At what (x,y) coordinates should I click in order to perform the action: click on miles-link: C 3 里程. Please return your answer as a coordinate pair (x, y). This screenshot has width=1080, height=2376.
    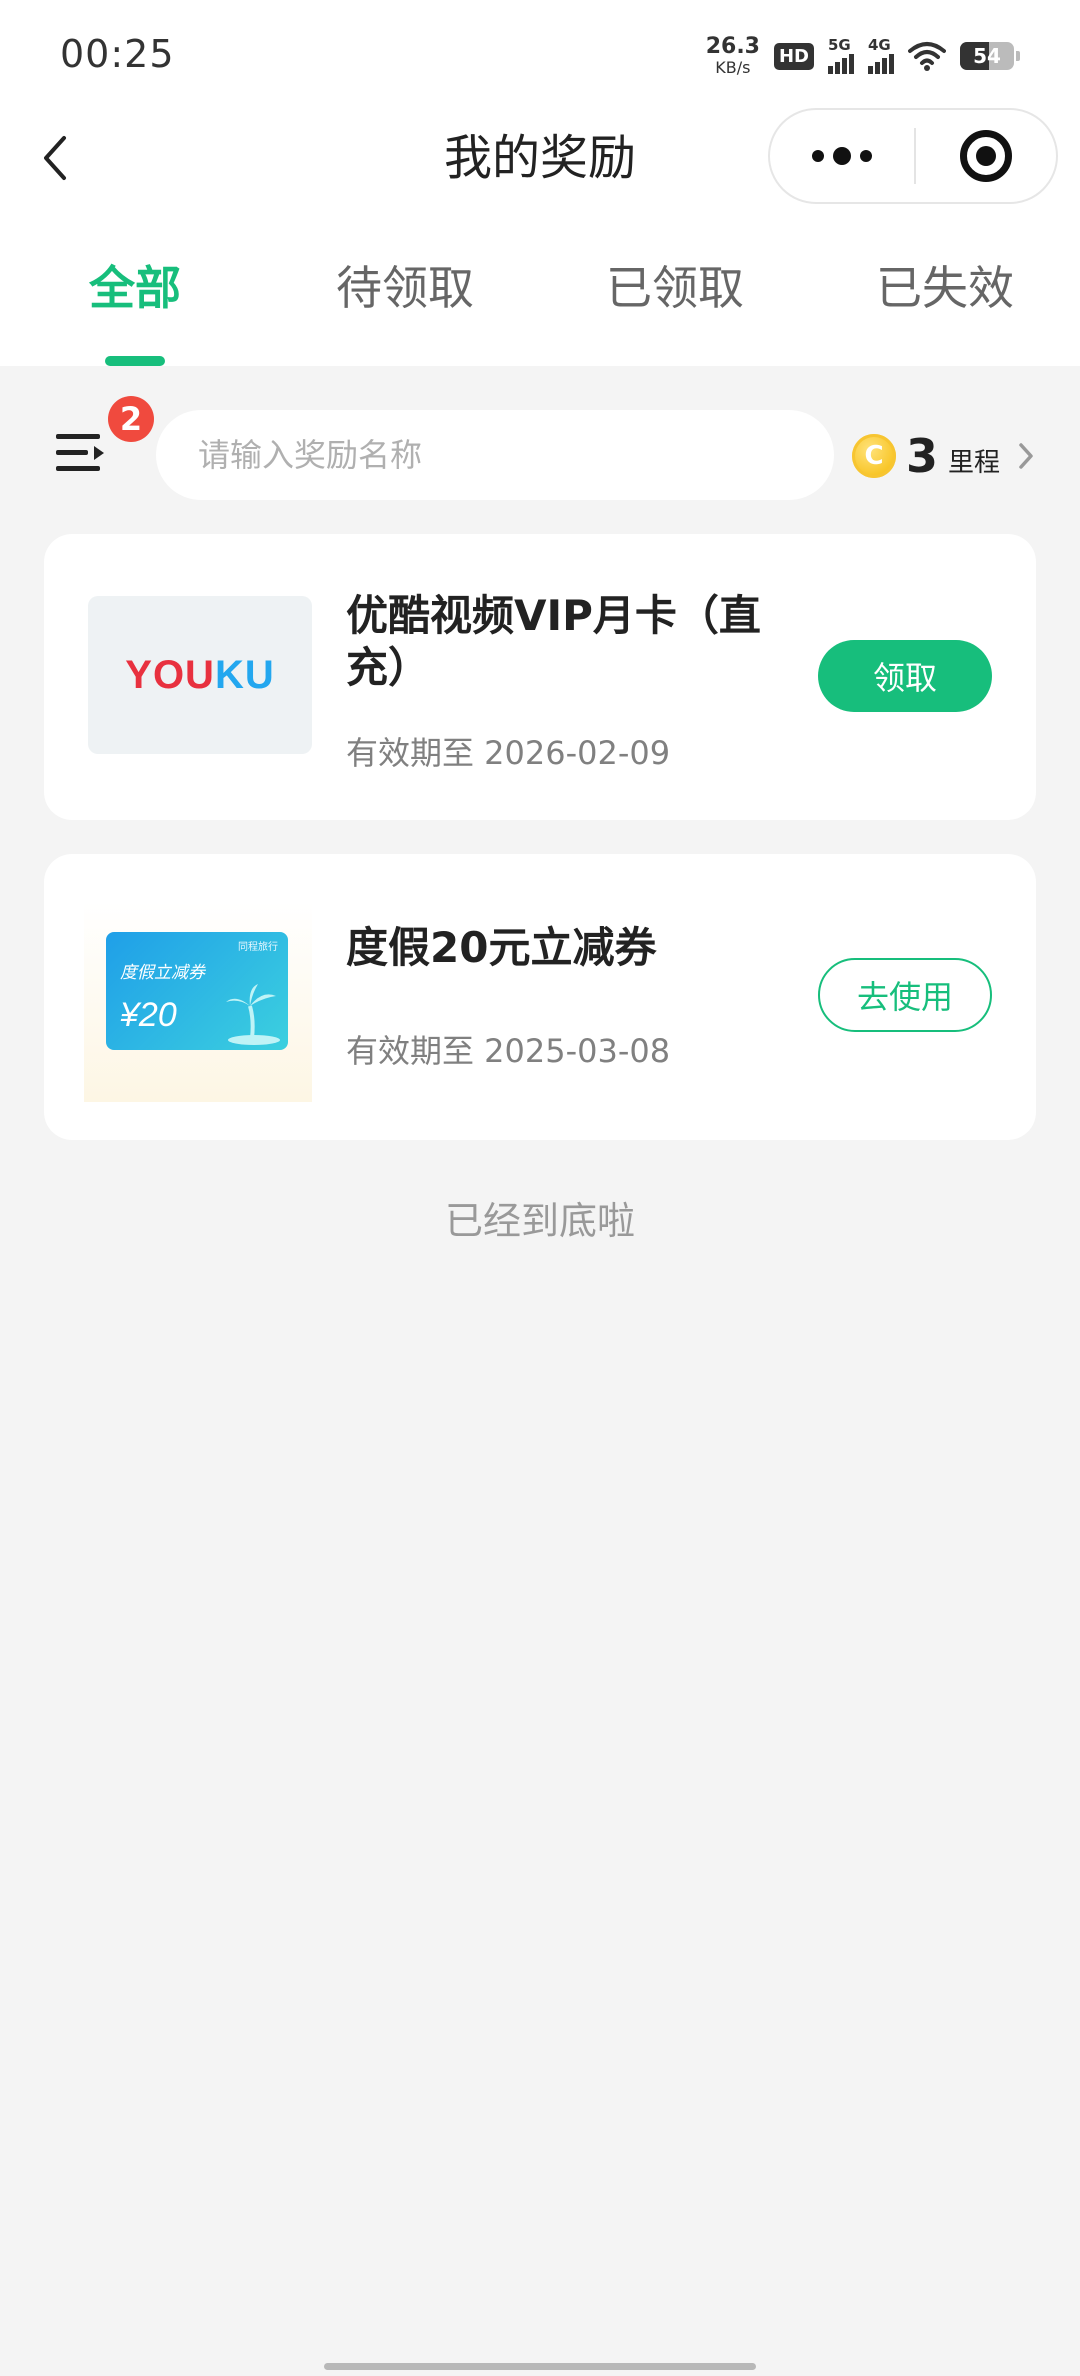
    Looking at the image, I should click on (943, 456).